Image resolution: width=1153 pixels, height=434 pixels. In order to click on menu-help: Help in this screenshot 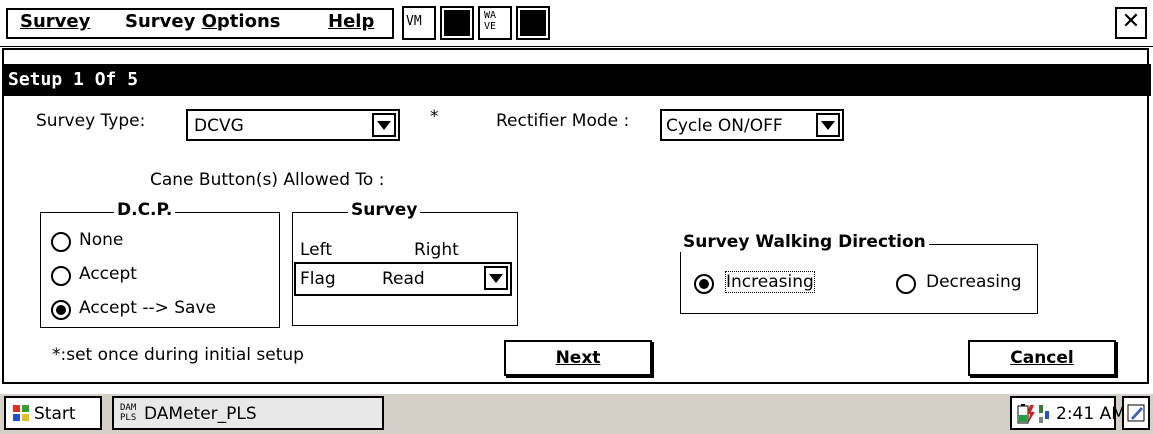, I will do `click(351, 21)`.